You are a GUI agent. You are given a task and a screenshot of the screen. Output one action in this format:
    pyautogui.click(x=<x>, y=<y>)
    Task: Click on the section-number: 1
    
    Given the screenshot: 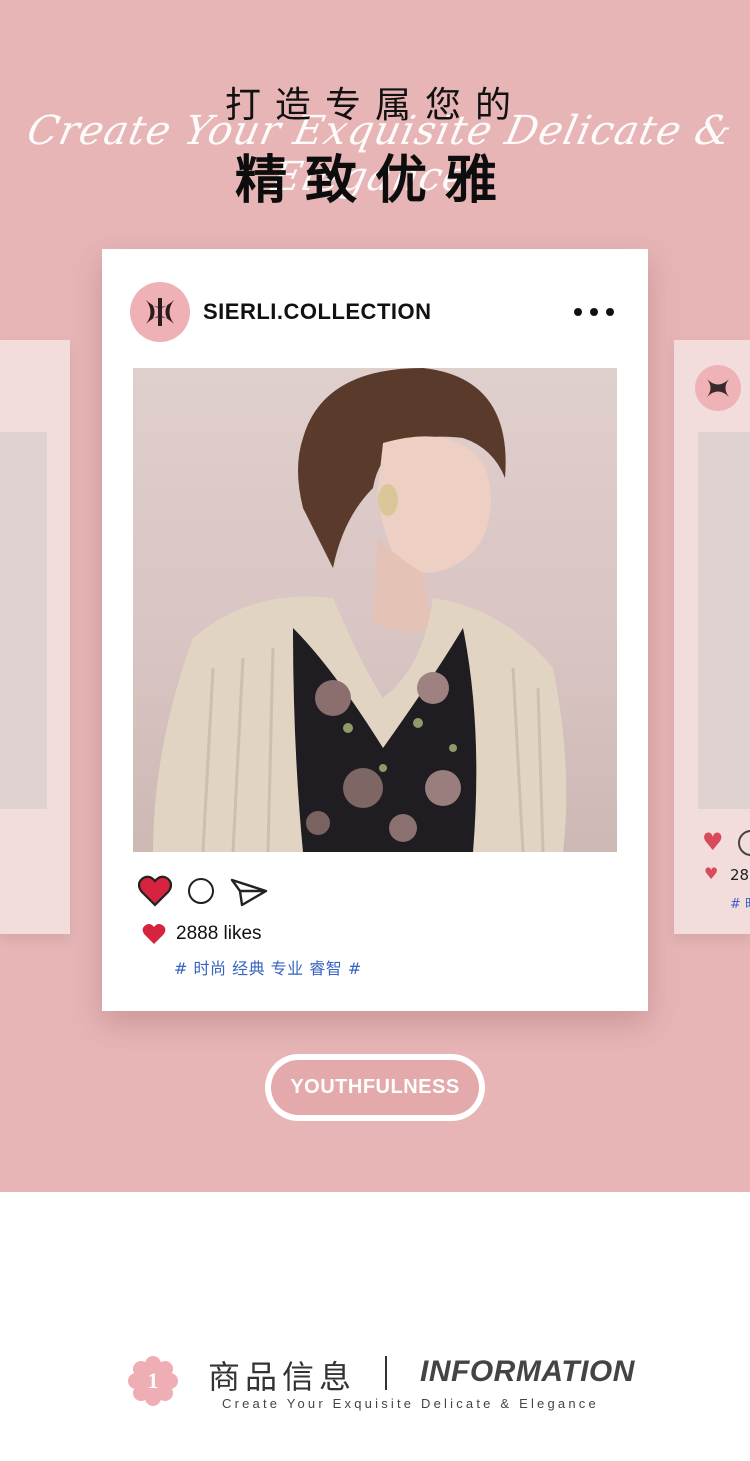 What is the action you would take?
    pyautogui.click(x=153, y=1380)
    